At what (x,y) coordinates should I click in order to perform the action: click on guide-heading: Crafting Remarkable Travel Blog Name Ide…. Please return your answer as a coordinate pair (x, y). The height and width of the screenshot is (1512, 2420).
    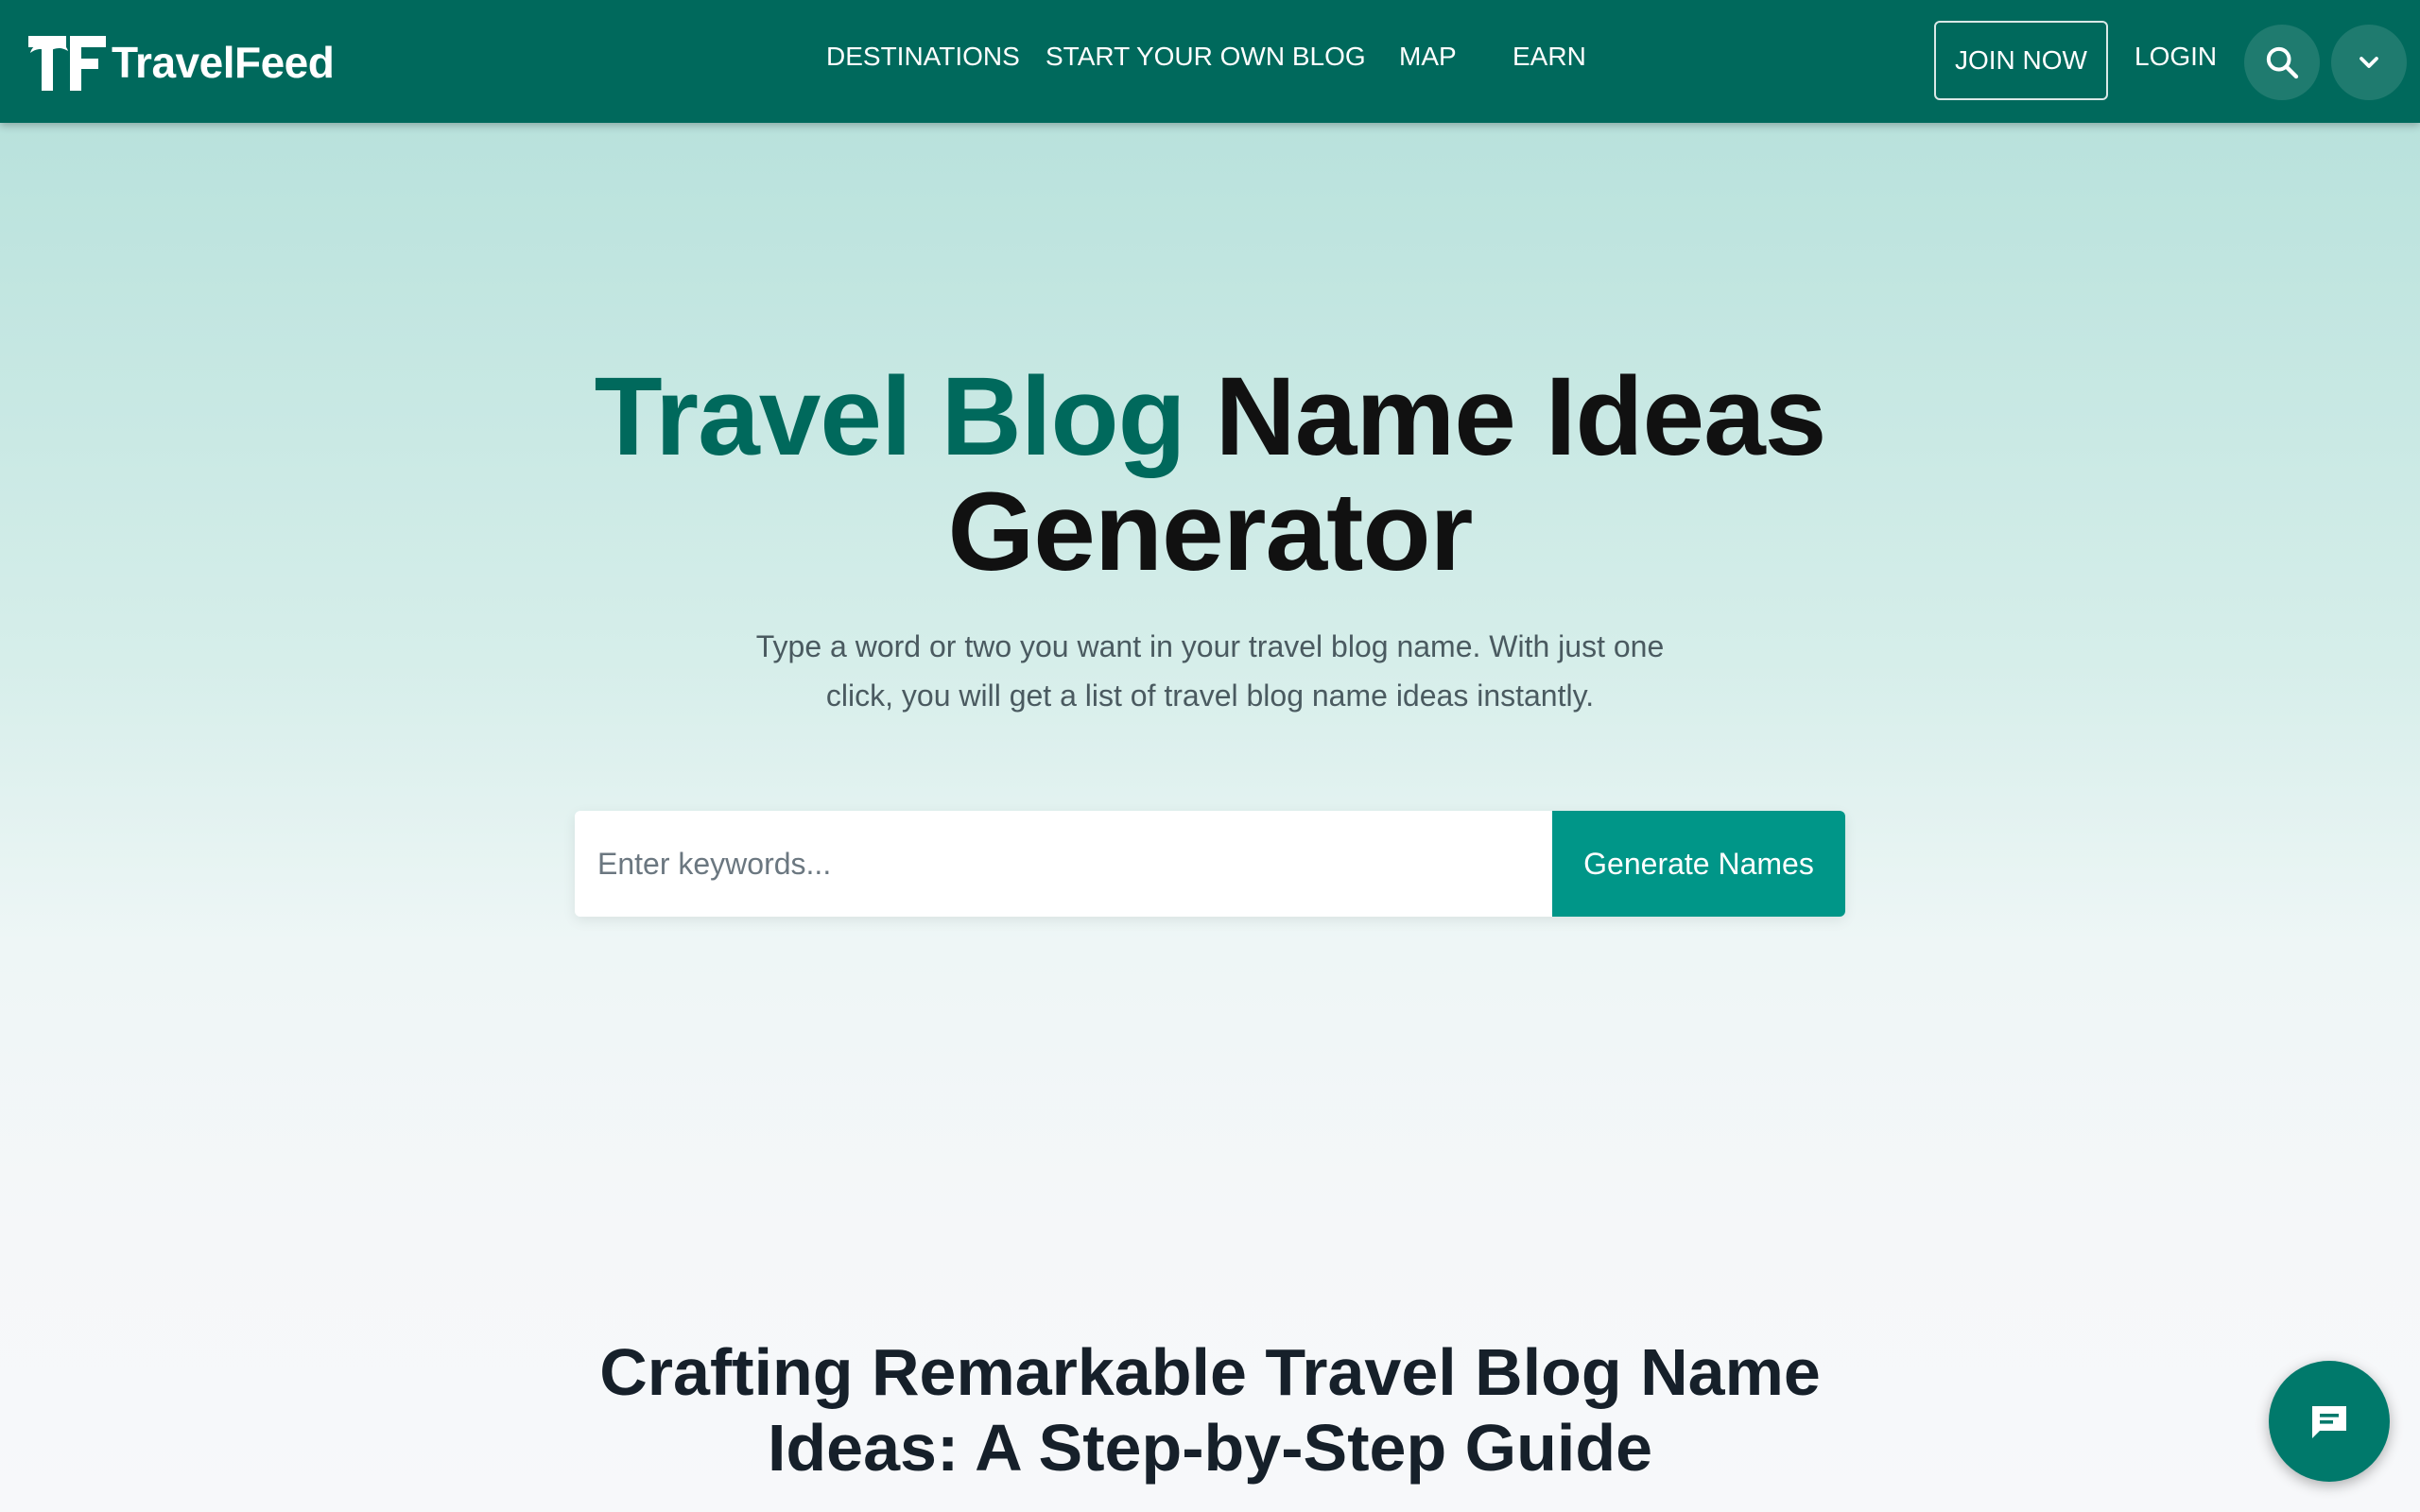
    Looking at the image, I should click on (1210, 1410).